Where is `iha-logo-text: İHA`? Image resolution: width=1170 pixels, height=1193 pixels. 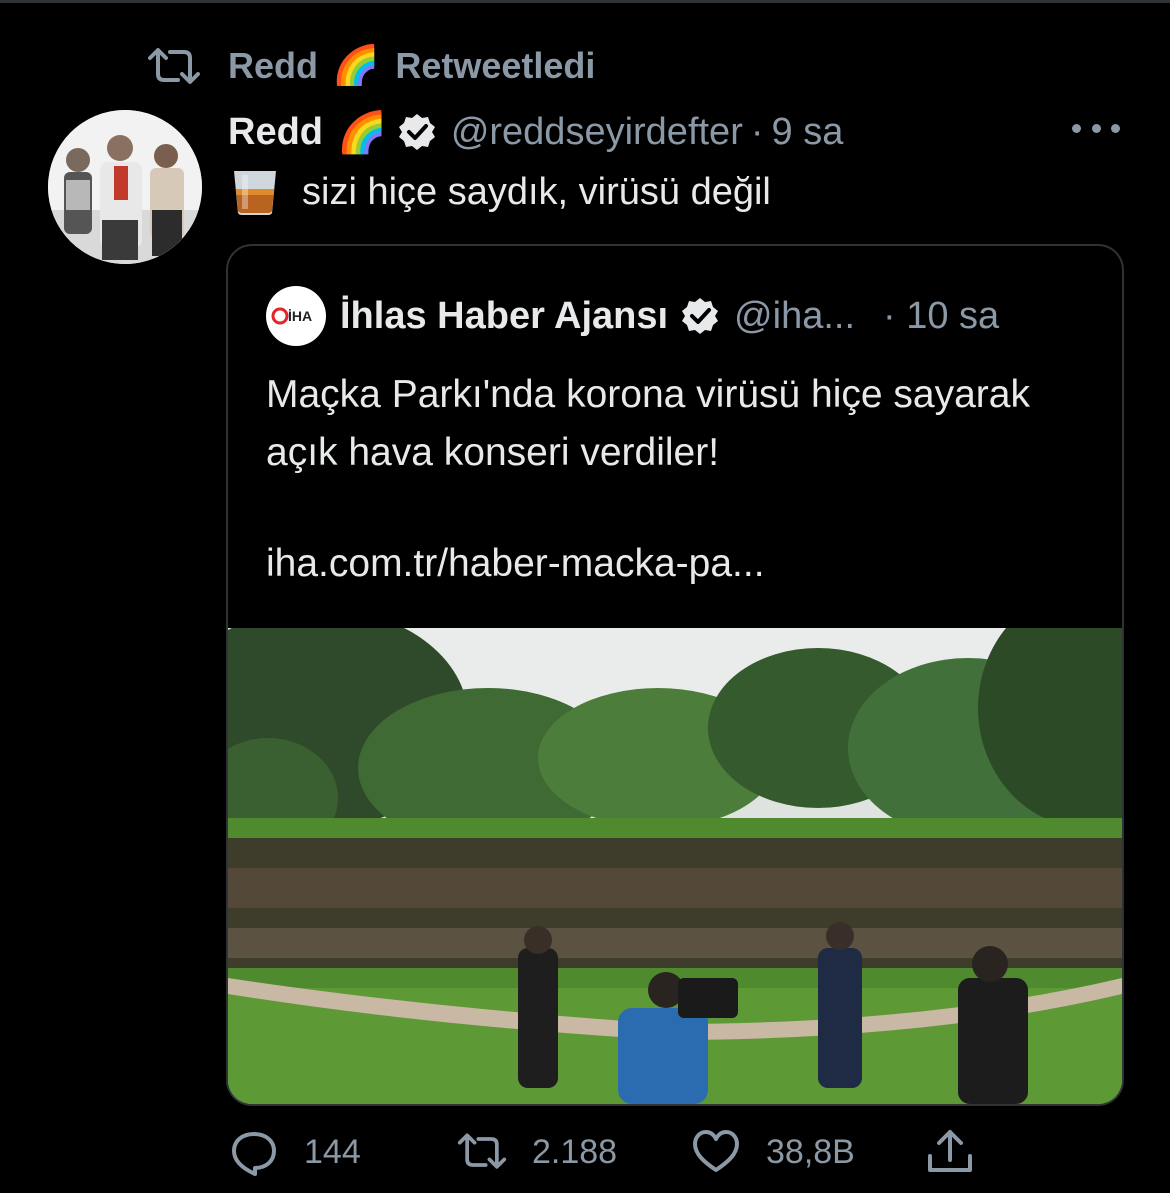 iha-logo-text: İHA is located at coordinates (300, 316).